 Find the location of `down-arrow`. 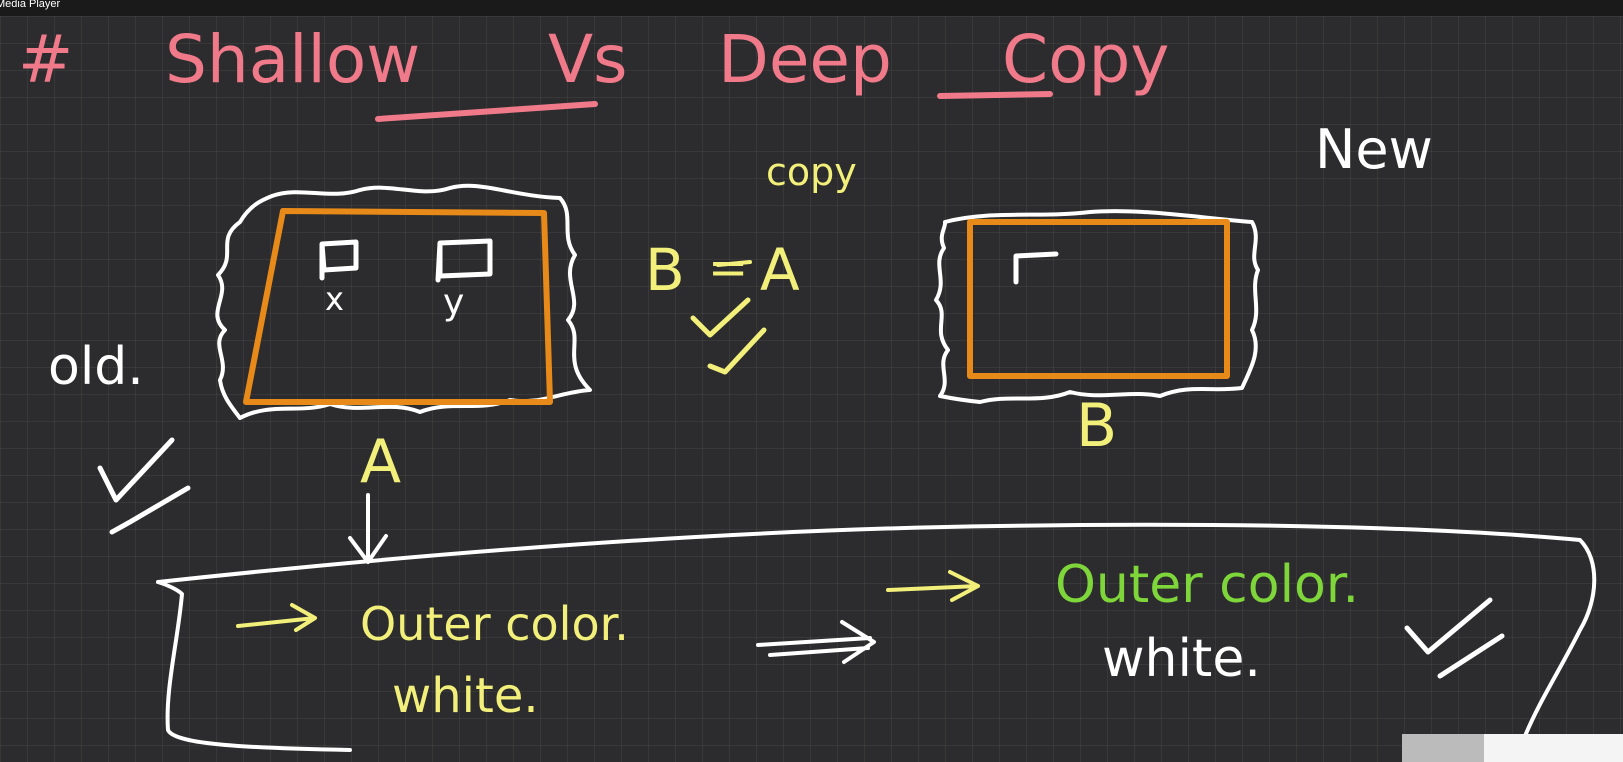

down-arrow is located at coordinates (368, 528).